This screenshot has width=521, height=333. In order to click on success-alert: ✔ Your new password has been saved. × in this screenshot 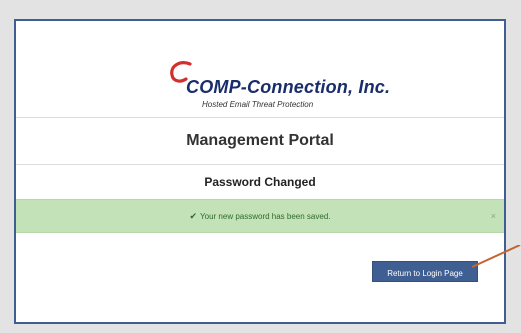, I will do `click(260, 216)`.